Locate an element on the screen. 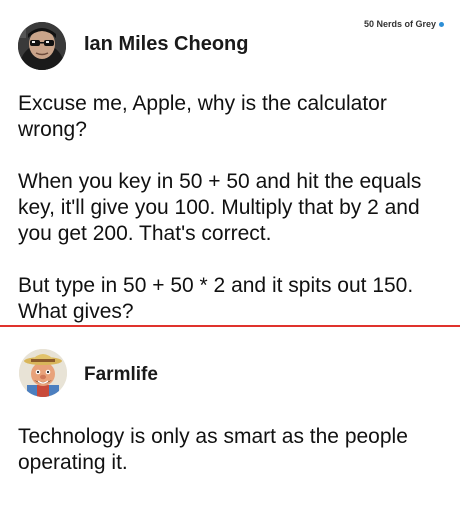  cartoon-farmer-avatar-icon is located at coordinates (43, 373).